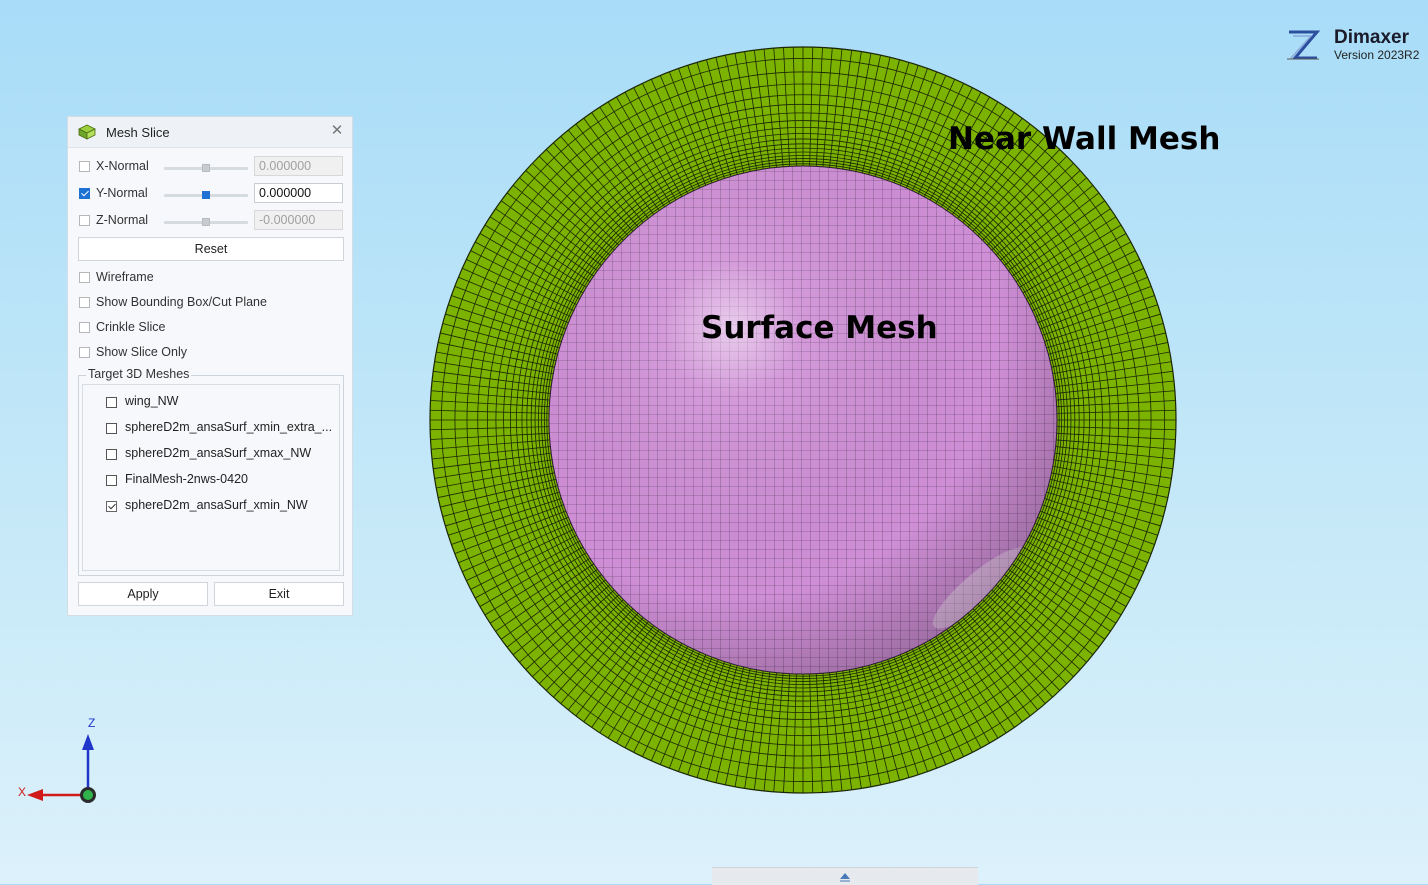 Image resolution: width=1428 pixels, height=885 pixels. Describe the element at coordinates (298, 166) in the screenshot. I see `x-normal-value-input` at that location.